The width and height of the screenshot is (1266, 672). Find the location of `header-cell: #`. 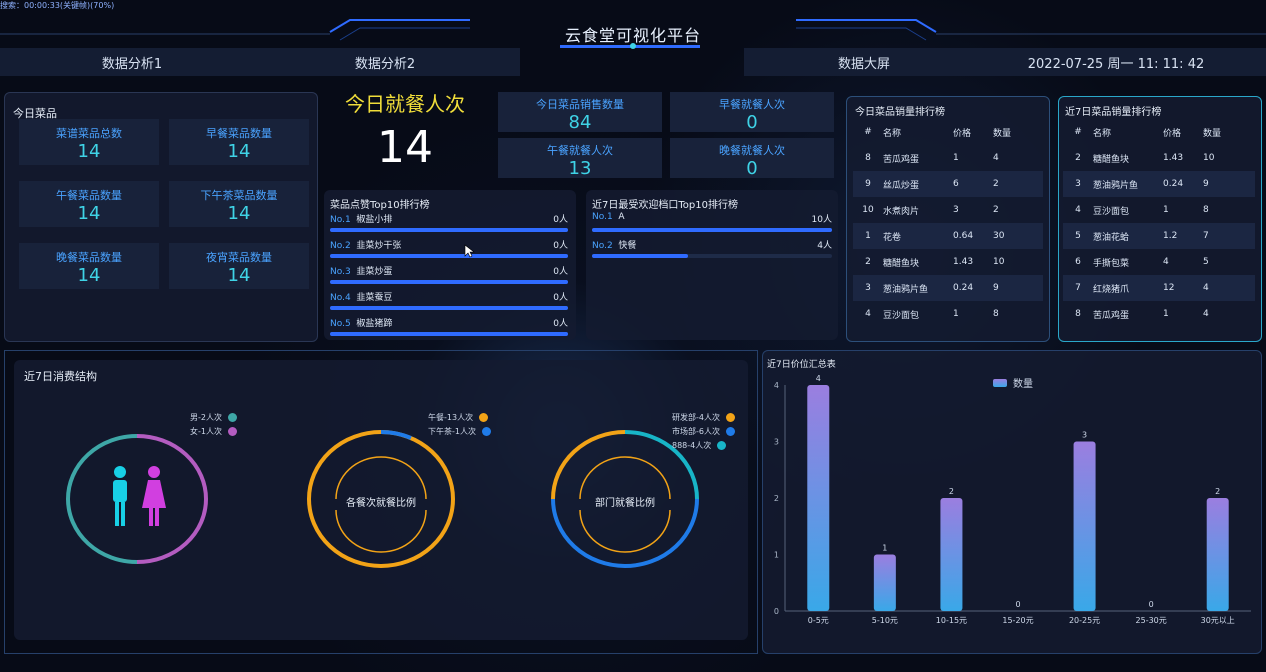

header-cell: # is located at coordinates (1078, 132).